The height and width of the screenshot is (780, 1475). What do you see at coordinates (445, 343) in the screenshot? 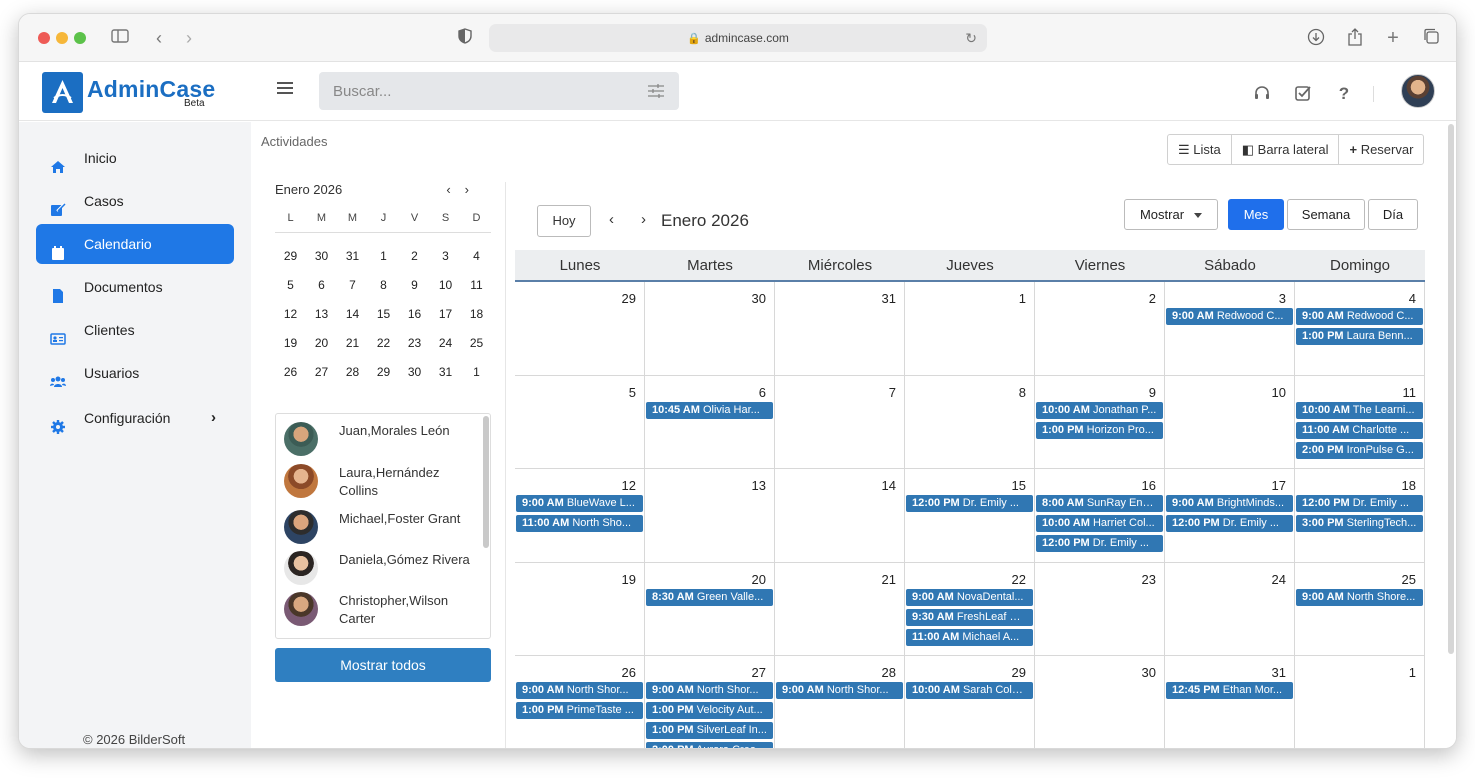
I see `mini-day: 24` at bounding box center [445, 343].